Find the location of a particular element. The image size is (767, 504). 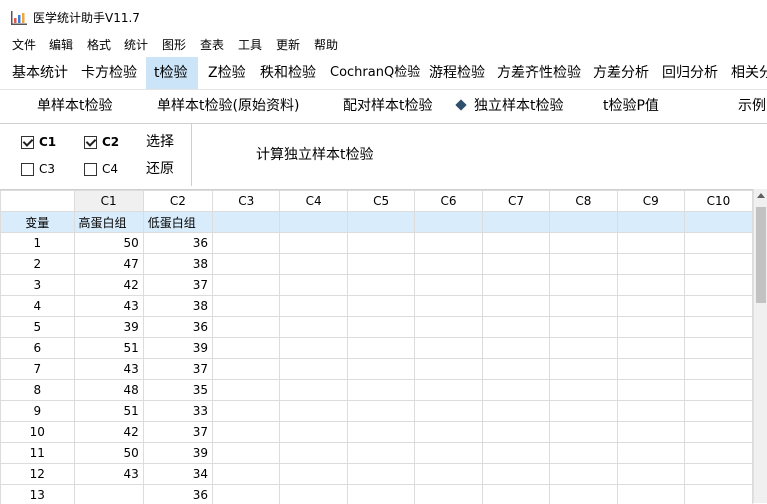

tab-runs-test: 游程检验 is located at coordinates (457, 73).